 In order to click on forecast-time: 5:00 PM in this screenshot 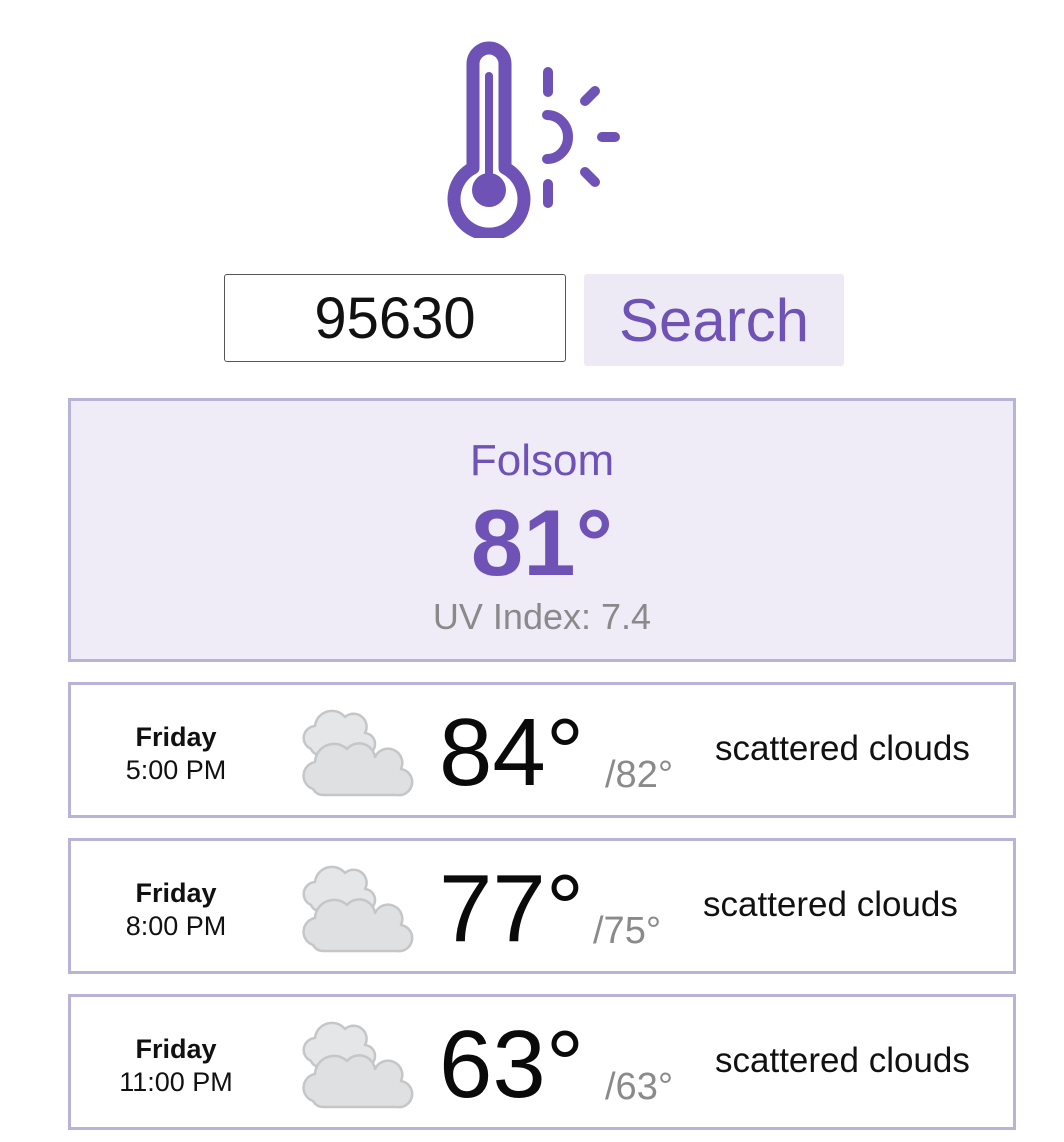, I will do `click(176, 770)`.